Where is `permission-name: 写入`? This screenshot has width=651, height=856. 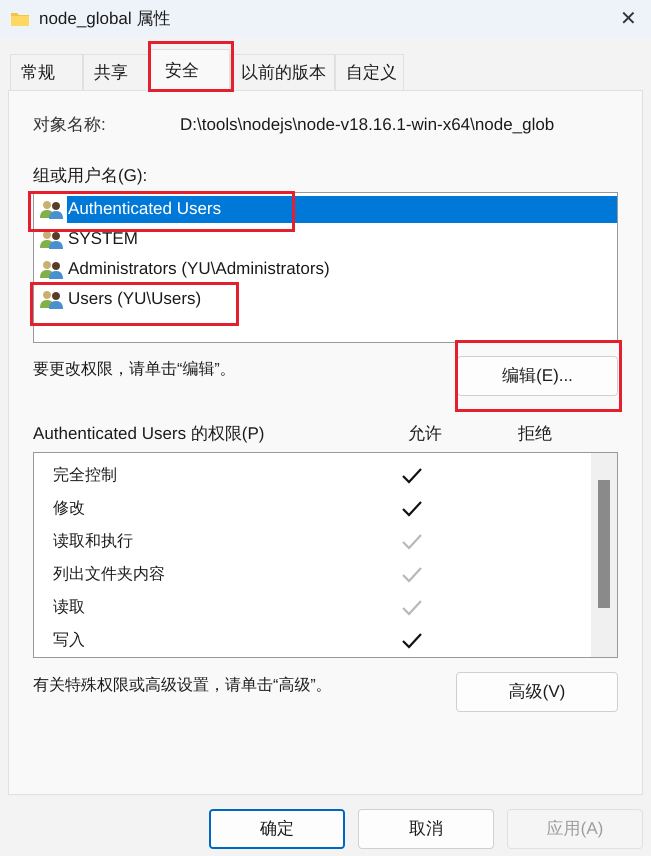
permission-name: 写入 is located at coordinates (69, 640).